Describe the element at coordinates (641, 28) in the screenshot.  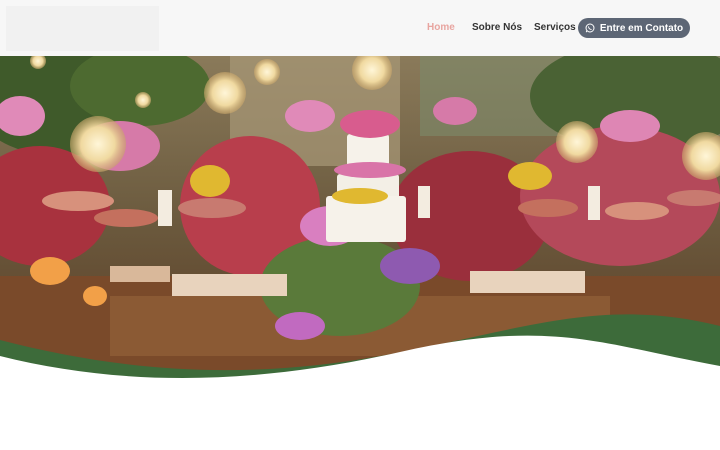
I see `contact-button-label: Entre em Contato` at that location.